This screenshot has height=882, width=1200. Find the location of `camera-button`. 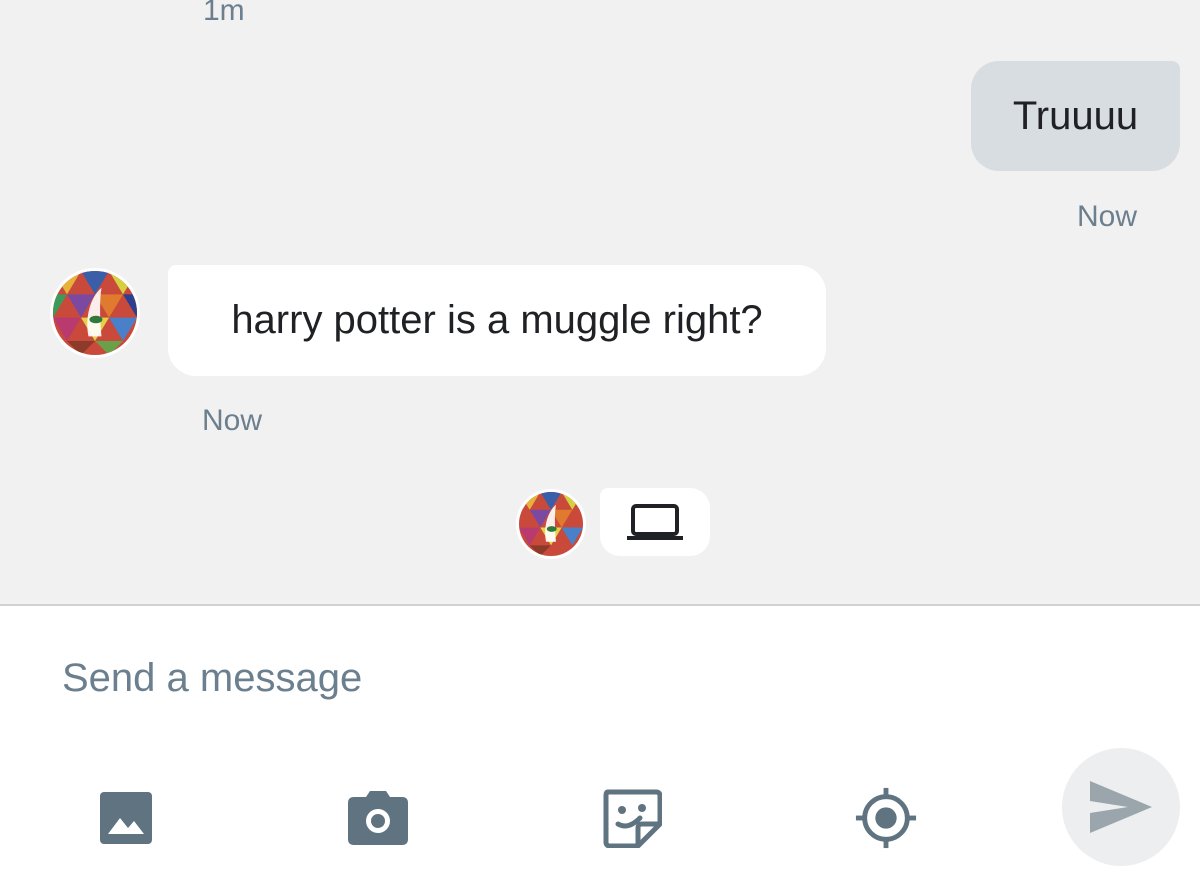

camera-button is located at coordinates (378, 818).